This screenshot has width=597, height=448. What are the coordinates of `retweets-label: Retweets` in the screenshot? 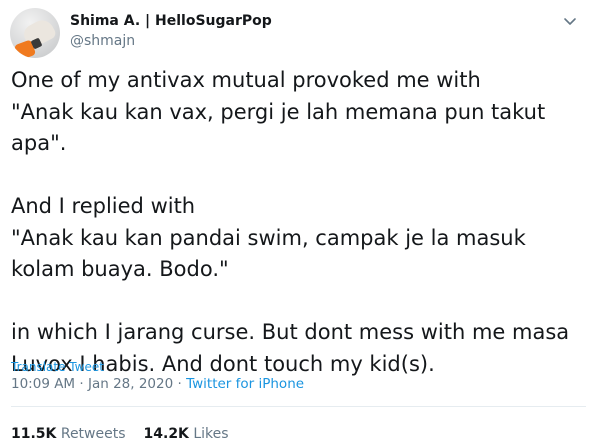 It's located at (93, 434).